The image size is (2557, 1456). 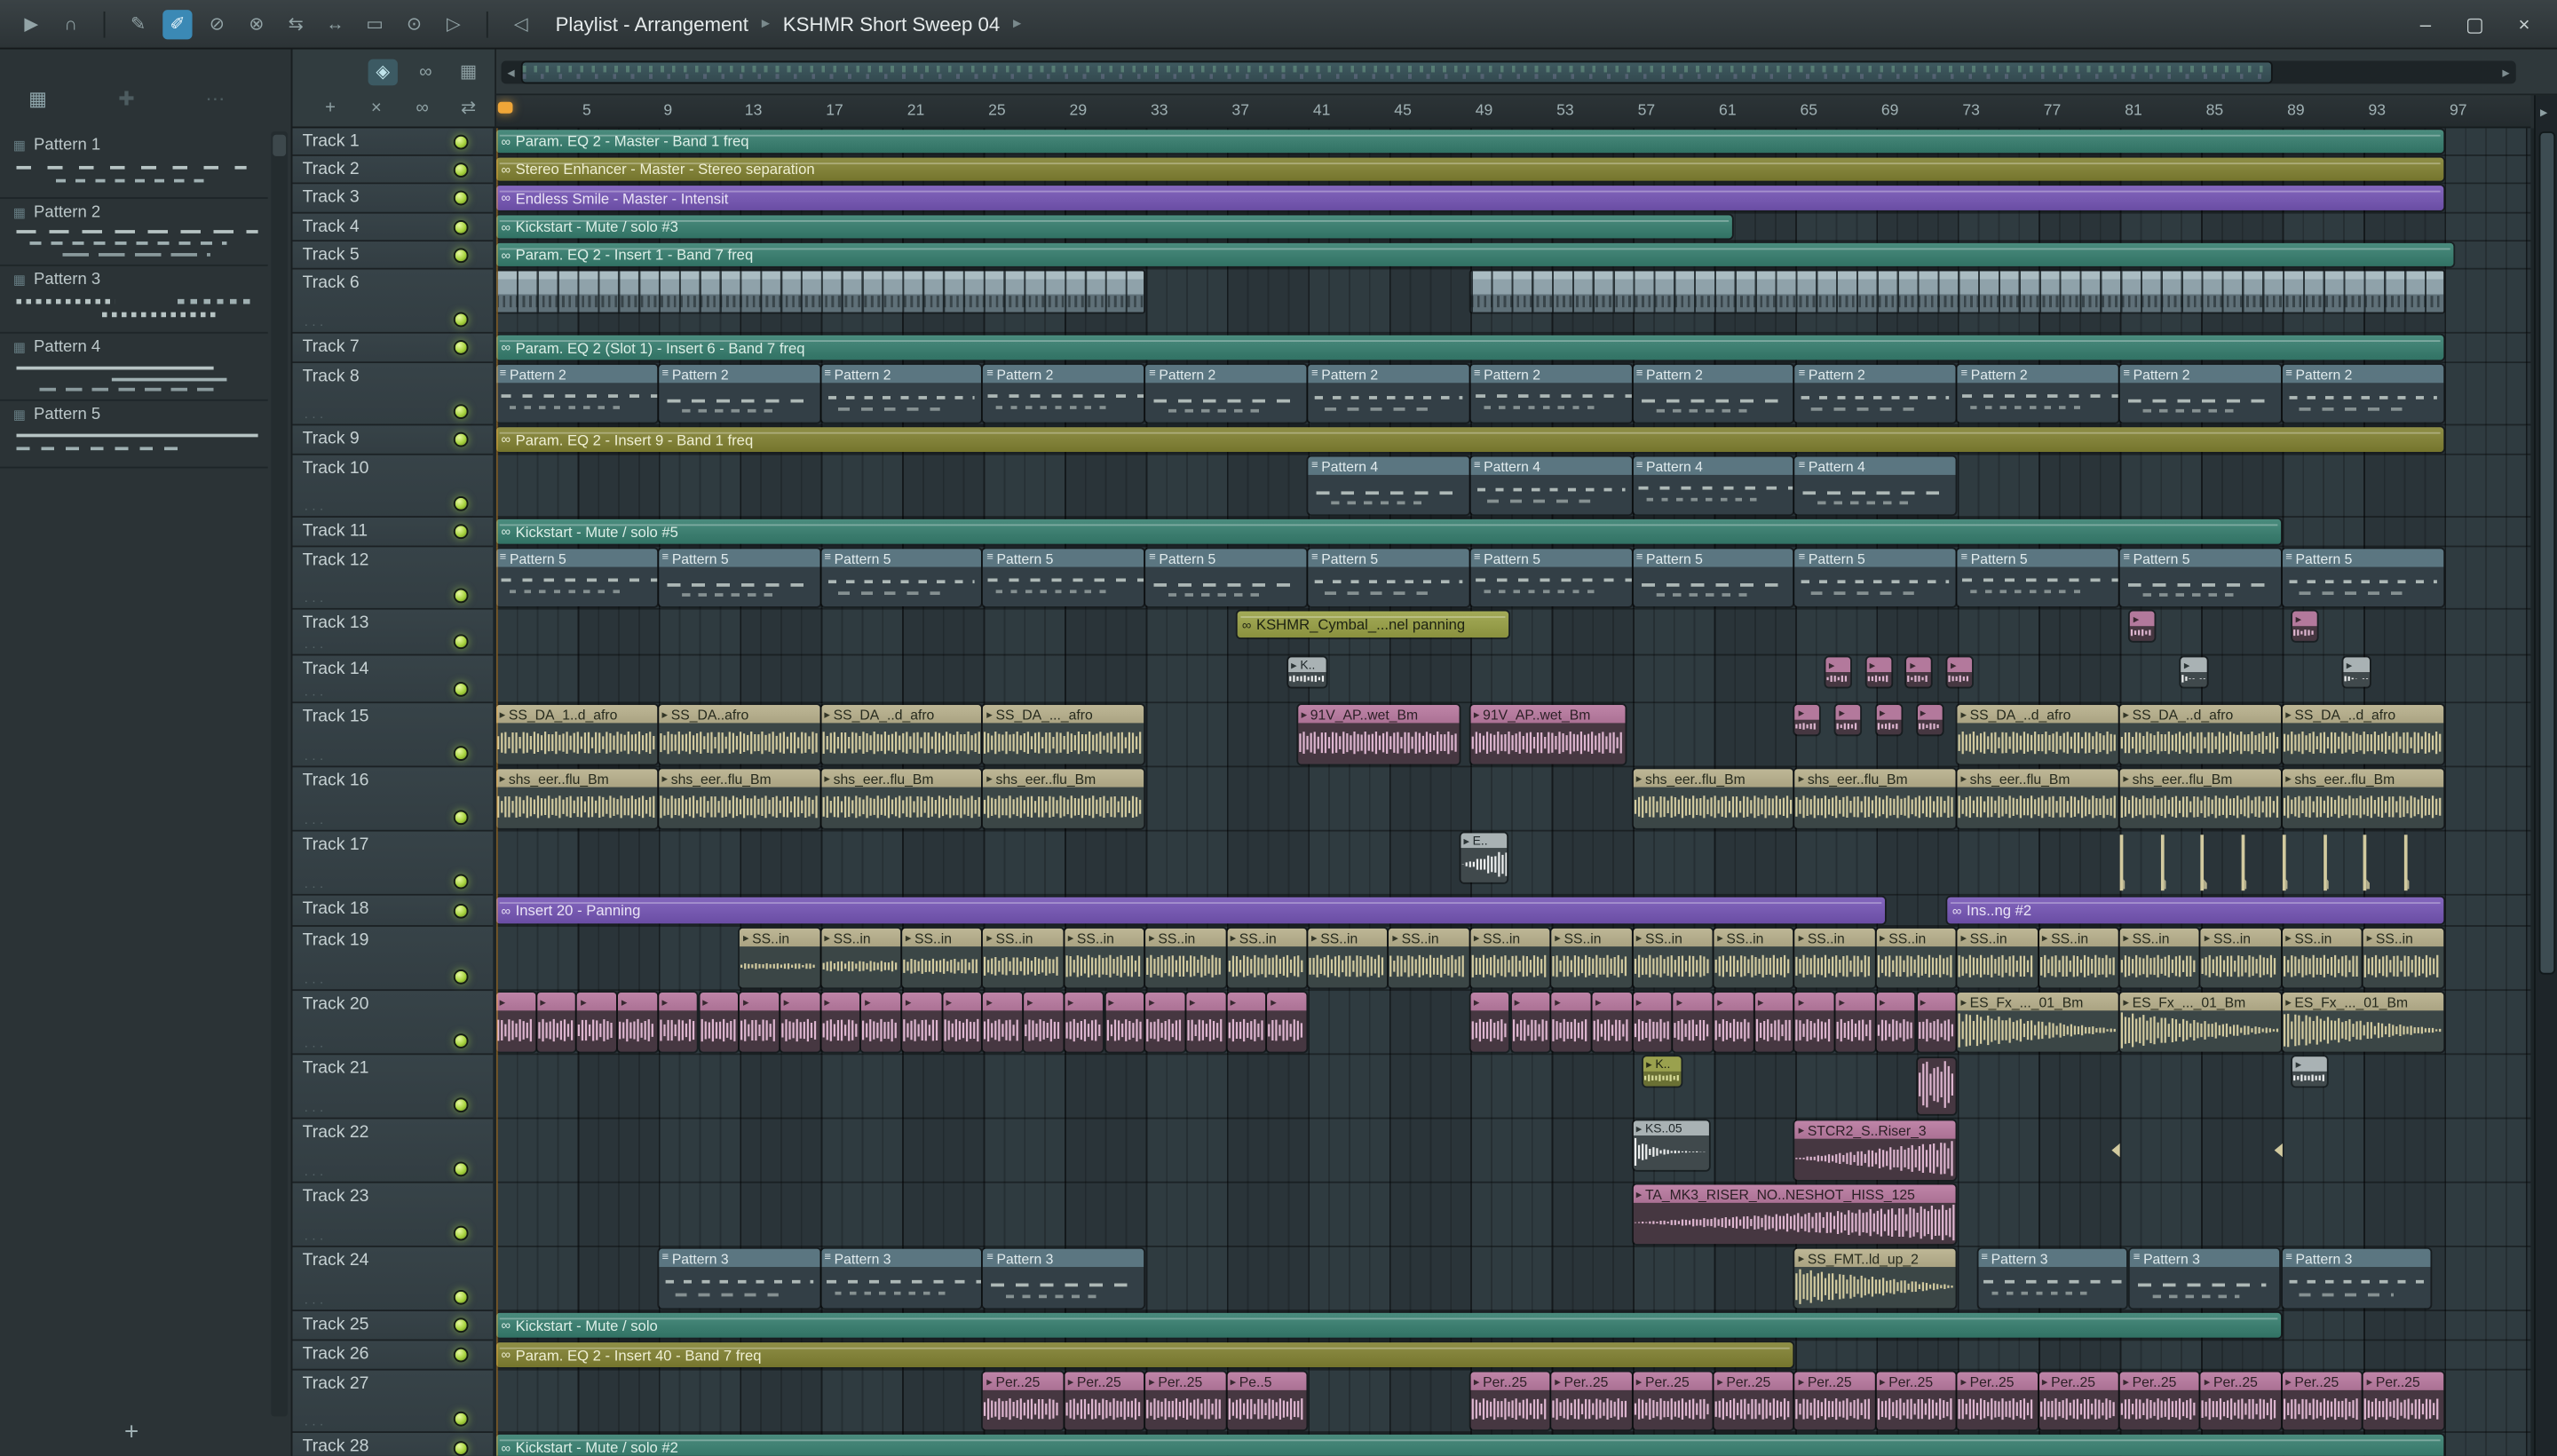 What do you see at coordinates (335, 23) in the screenshot?
I see `slide-tool-icon: ↔` at bounding box center [335, 23].